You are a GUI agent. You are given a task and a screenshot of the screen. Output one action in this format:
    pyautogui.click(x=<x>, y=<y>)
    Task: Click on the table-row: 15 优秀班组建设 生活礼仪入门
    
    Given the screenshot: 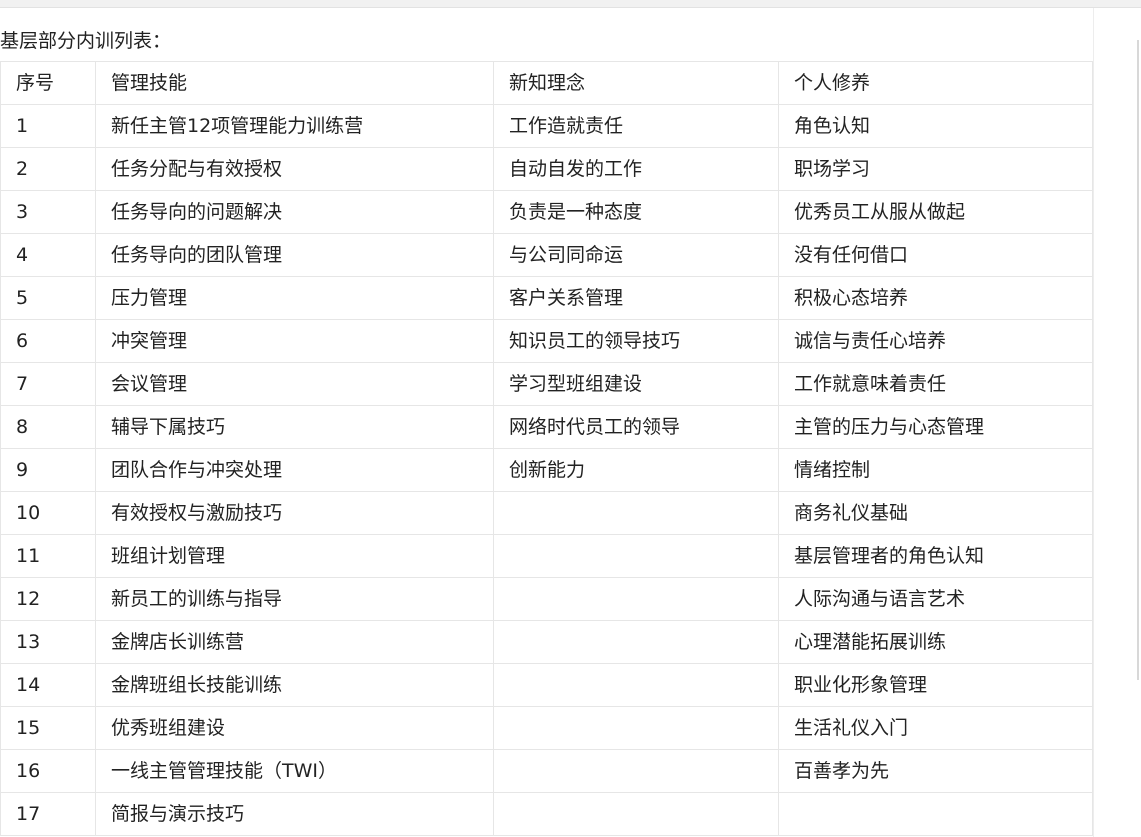 What is the action you would take?
    pyautogui.click(x=546, y=728)
    